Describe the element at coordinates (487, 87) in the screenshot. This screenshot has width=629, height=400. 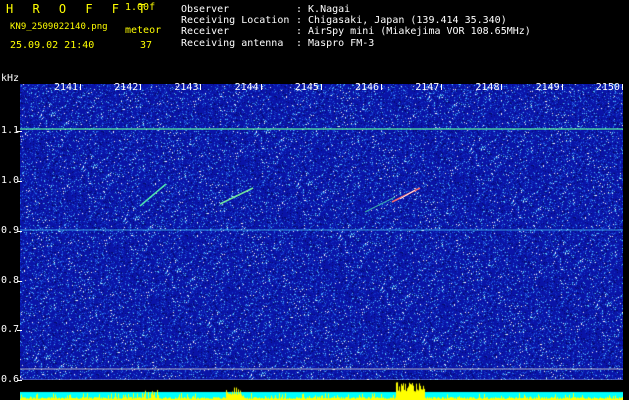
I see `x-tick-label: 2148` at that location.